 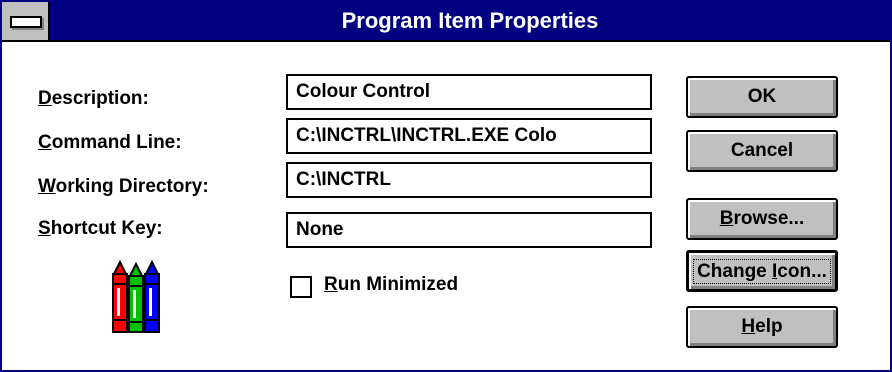 What do you see at coordinates (735, 271) in the screenshot?
I see `change-icon-label-prefix: Change` at bounding box center [735, 271].